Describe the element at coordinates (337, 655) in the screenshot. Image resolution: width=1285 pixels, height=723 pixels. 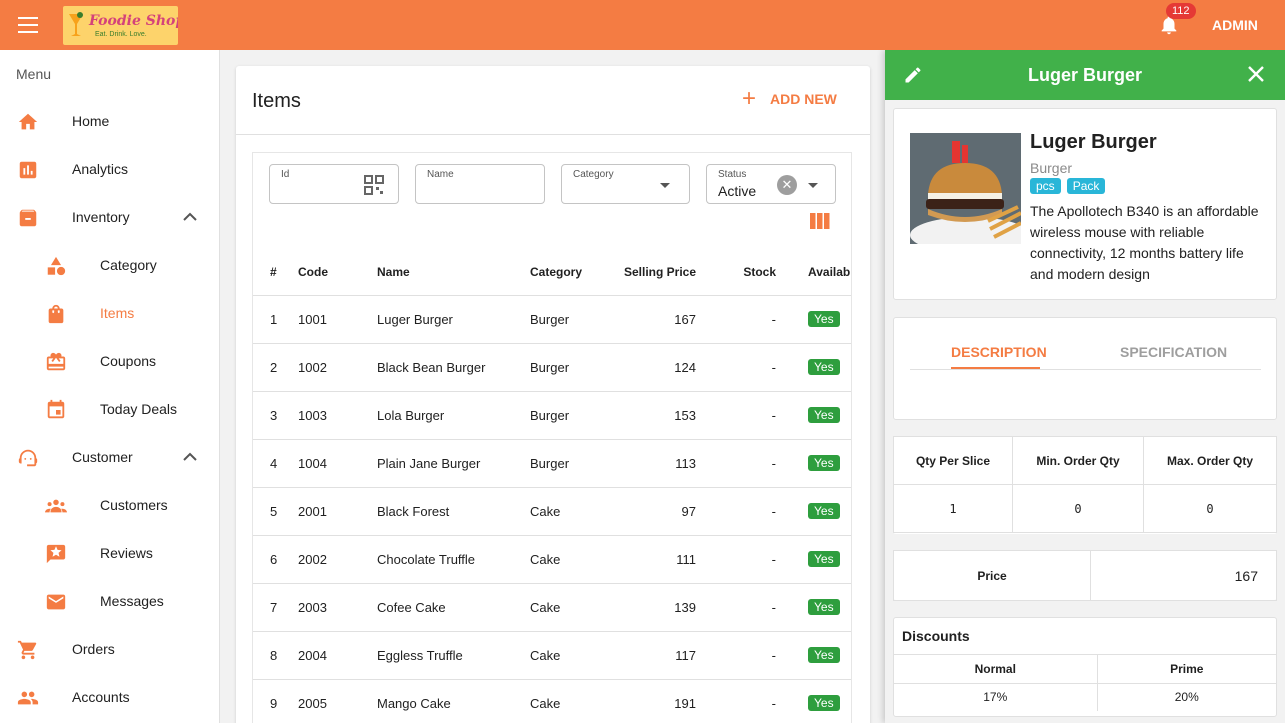
I see `row-code: 2004` at that location.